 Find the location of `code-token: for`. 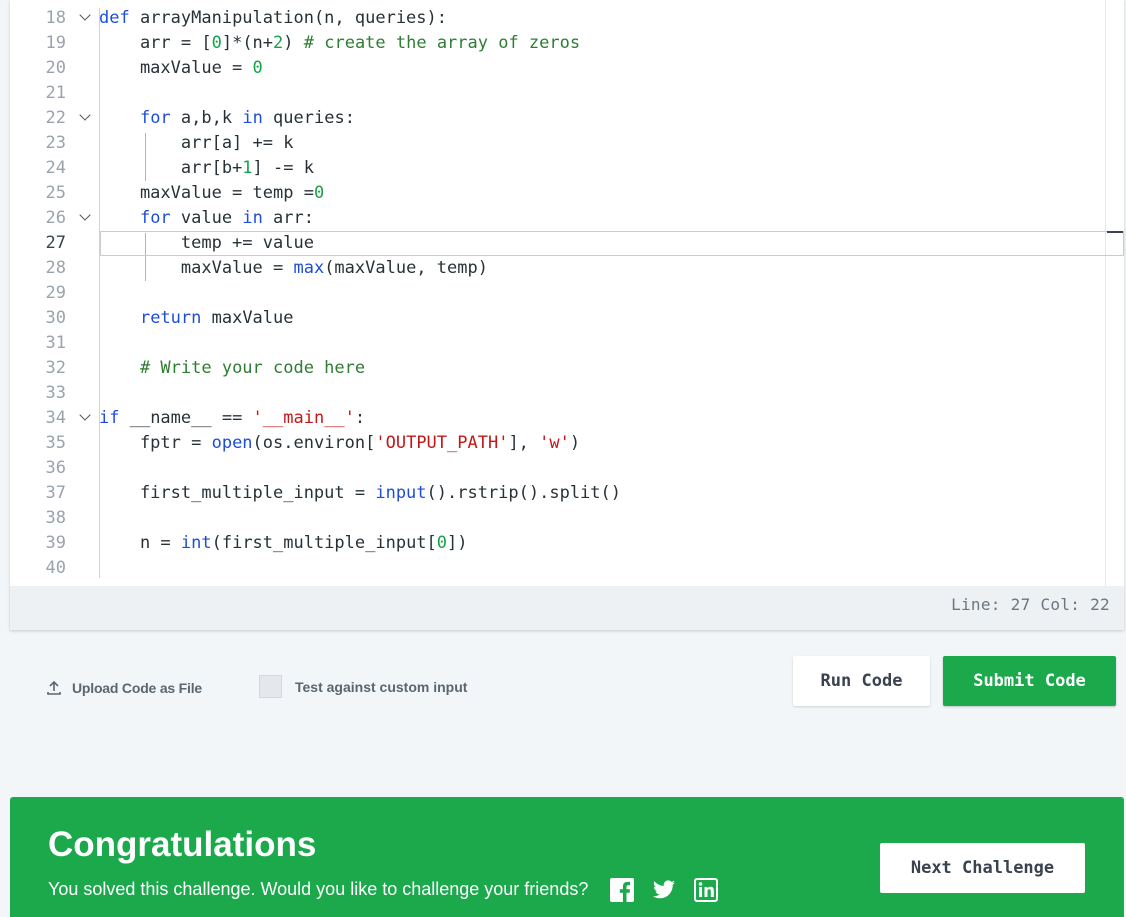

code-token: for is located at coordinates (155, 118).